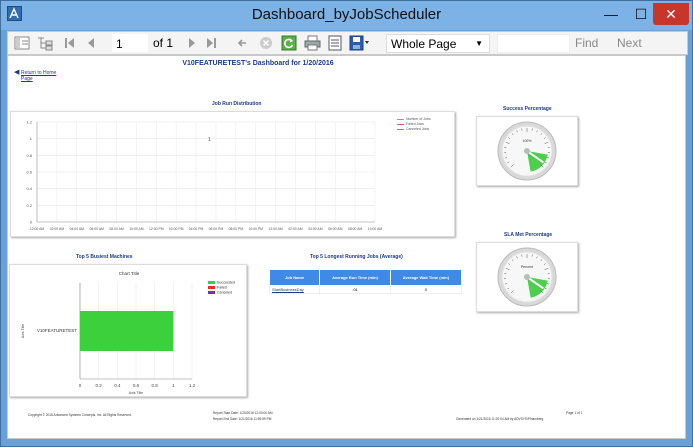 The height and width of the screenshot is (447, 693). Describe the element at coordinates (130, 43) in the screenshot. I see `page-number-input: 1` at that location.